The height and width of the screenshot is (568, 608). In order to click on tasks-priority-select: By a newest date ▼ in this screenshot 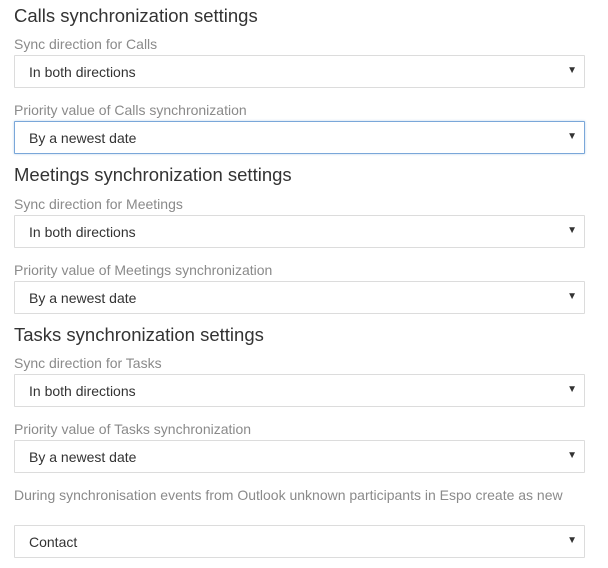, I will do `click(299, 456)`.